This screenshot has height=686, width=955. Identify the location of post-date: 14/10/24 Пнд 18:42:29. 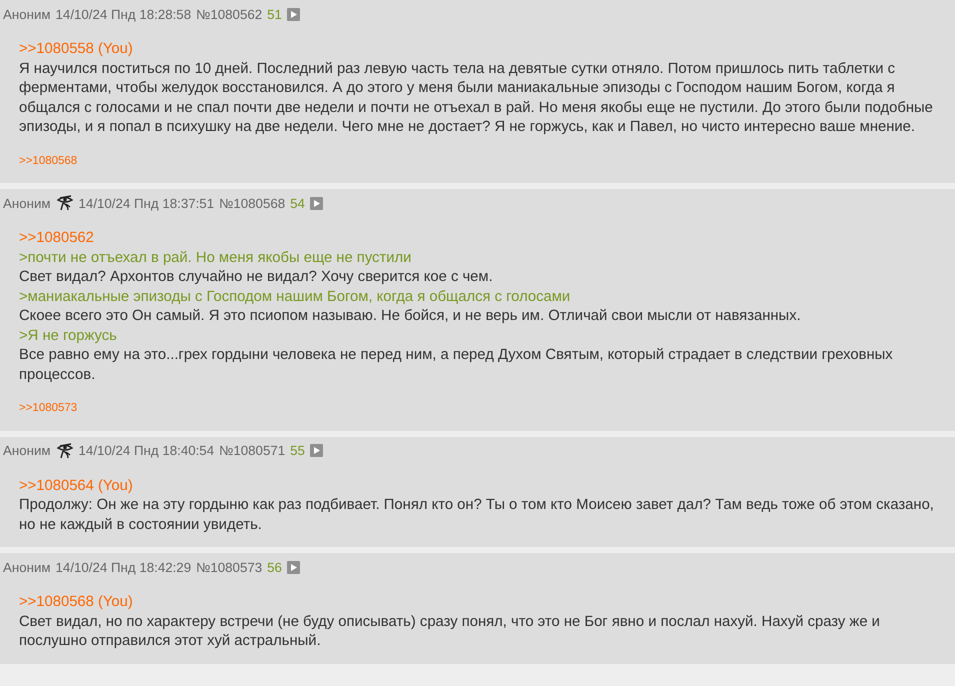
(124, 567).